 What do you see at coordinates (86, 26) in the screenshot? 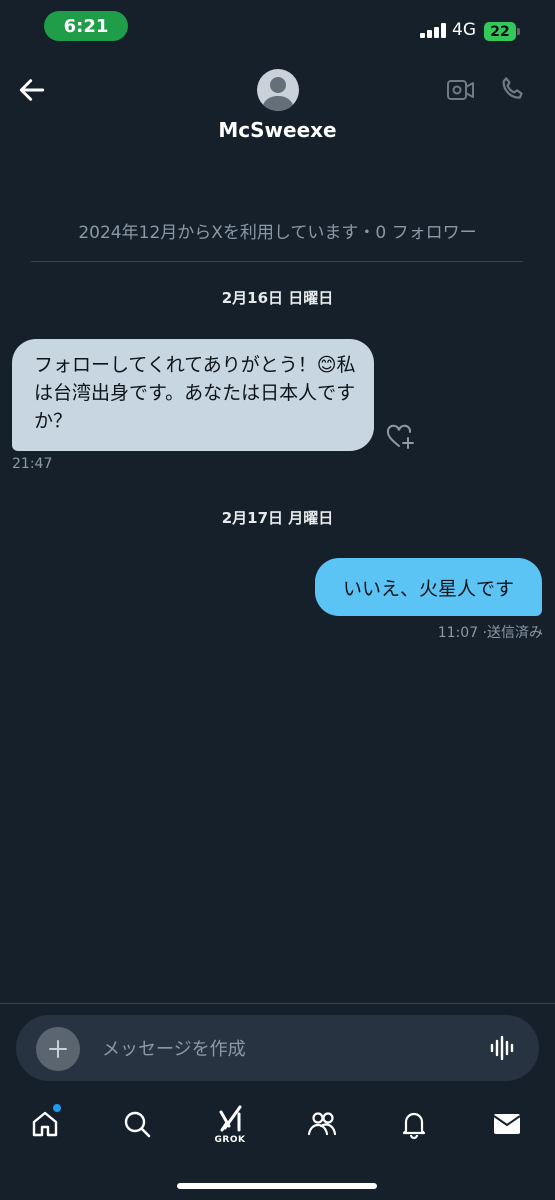
I see `status-time: 6:21` at bounding box center [86, 26].